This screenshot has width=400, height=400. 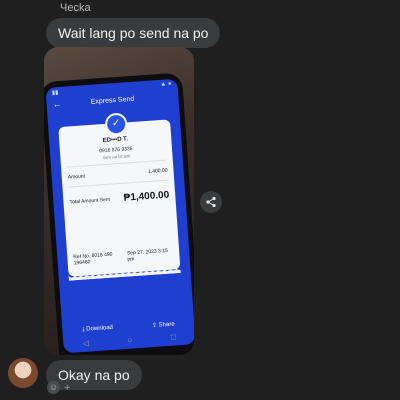 What do you see at coordinates (163, 325) in the screenshot?
I see `share-button: ⇪ Share` at bounding box center [163, 325].